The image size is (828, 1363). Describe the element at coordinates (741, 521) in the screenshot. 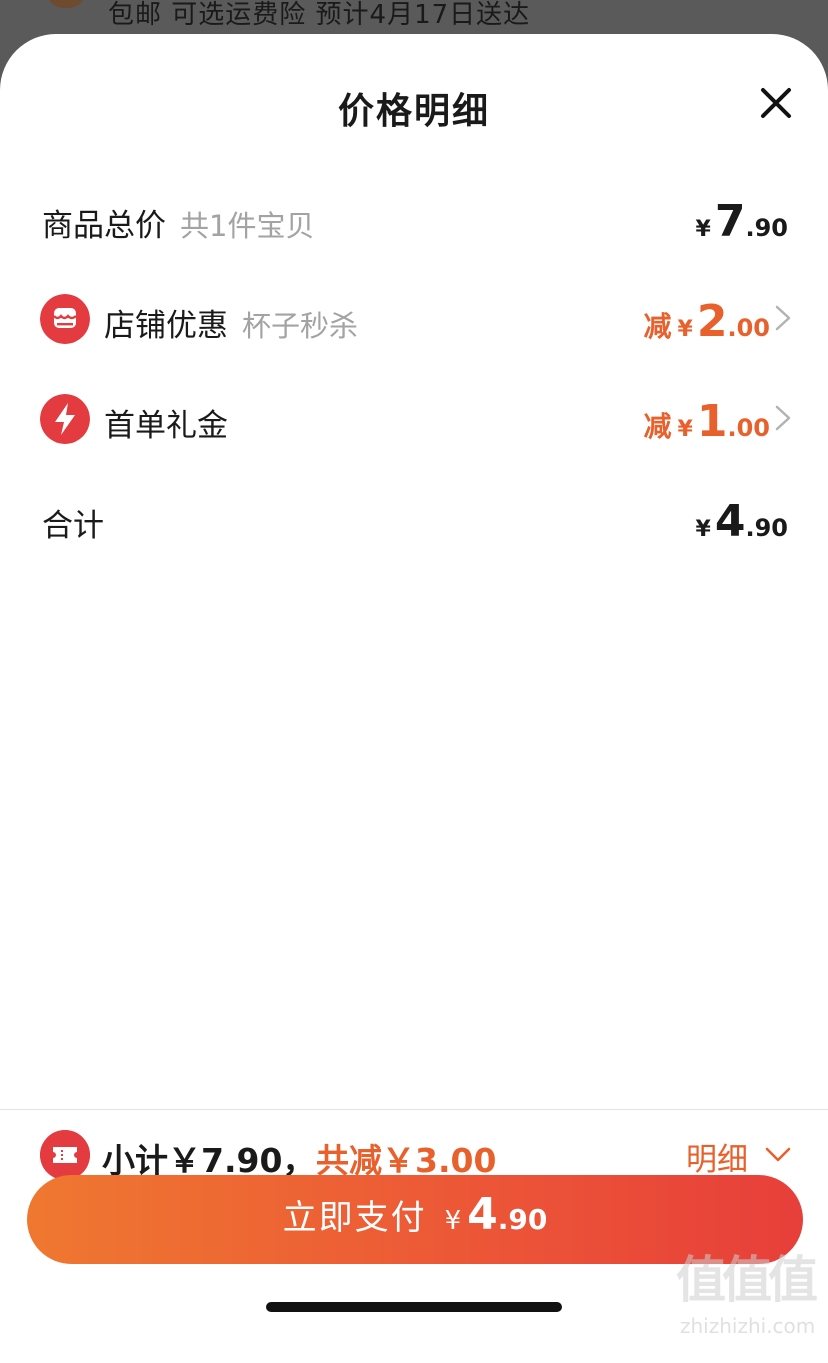

I see `total-price: ¥4.90` at that location.